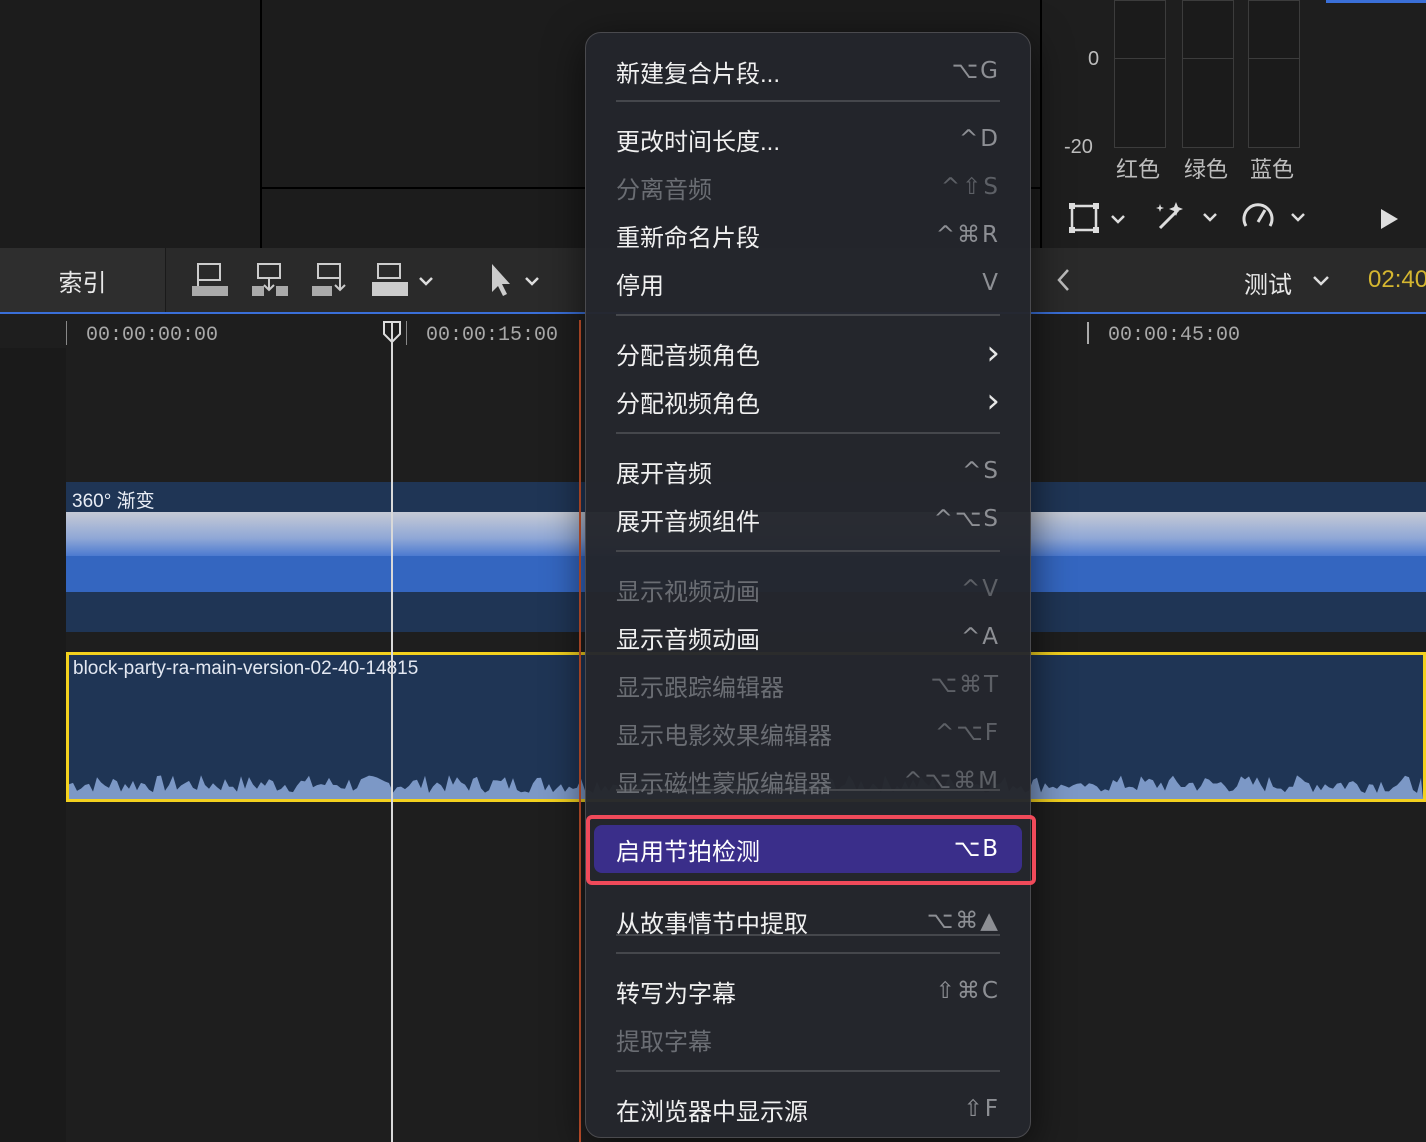 The height and width of the screenshot is (1142, 1426). Describe the element at coordinates (1208, 74) in the screenshot. I see `scope-green-channel` at that location.